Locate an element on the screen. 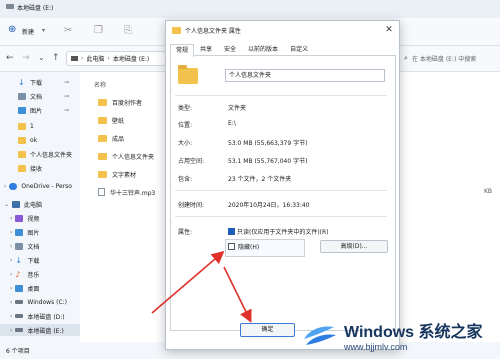 The image size is (500, 359). sidebar-item-drive-c: › Windows (C:) is located at coordinates (38, 302).